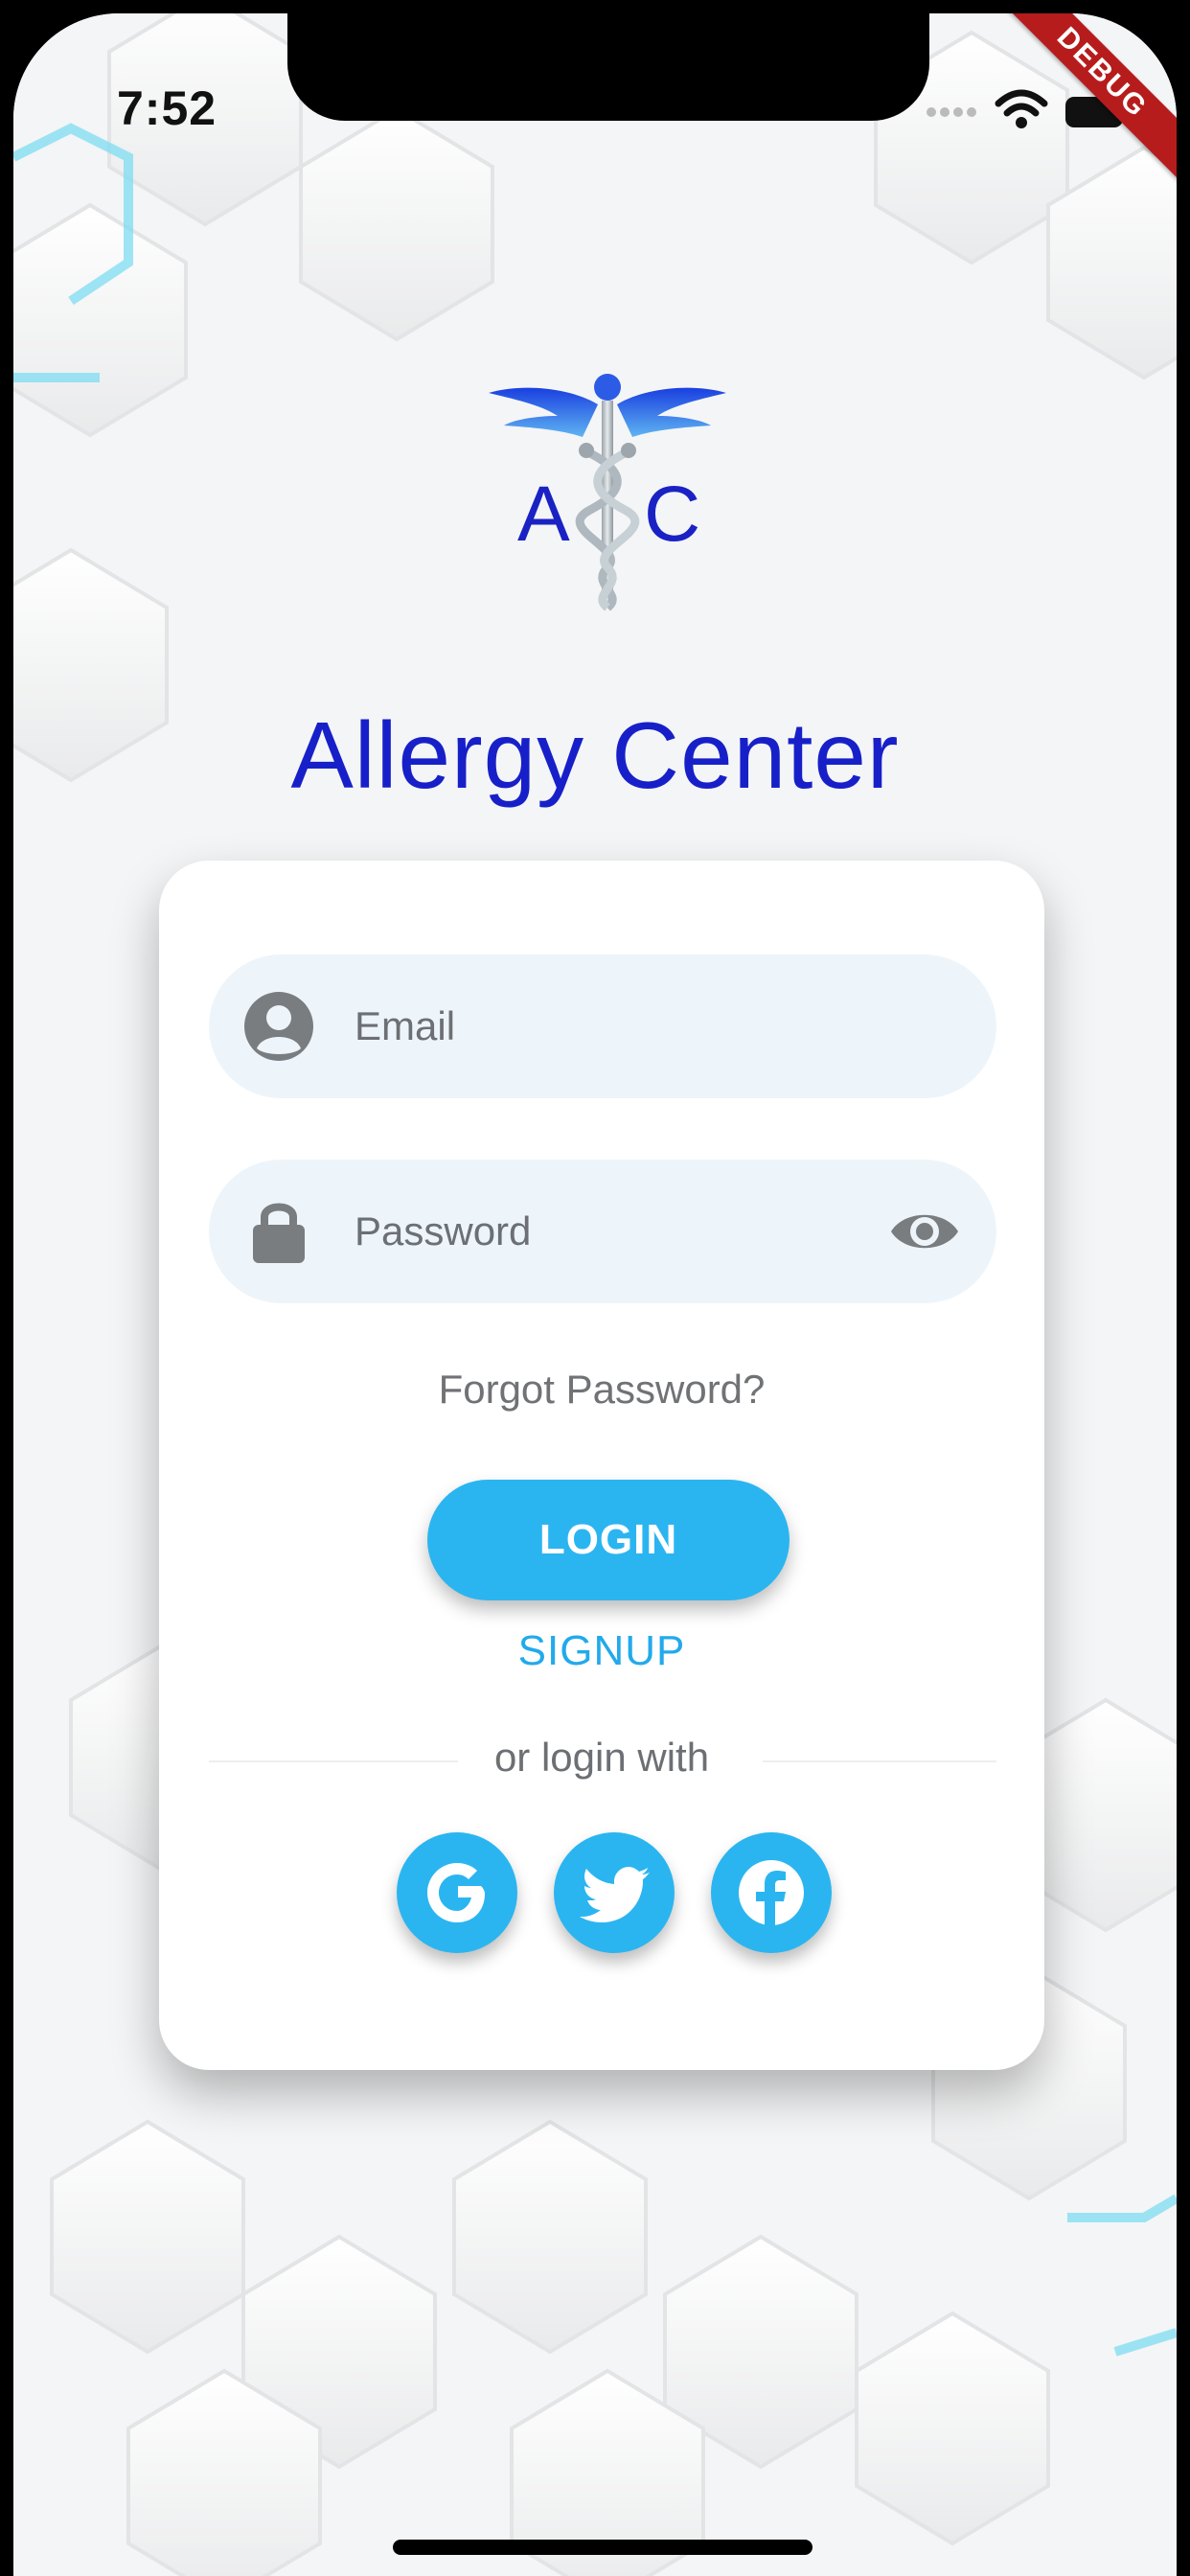  What do you see at coordinates (595, 755) in the screenshot?
I see `app-title: Allergy Center` at bounding box center [595, 755].